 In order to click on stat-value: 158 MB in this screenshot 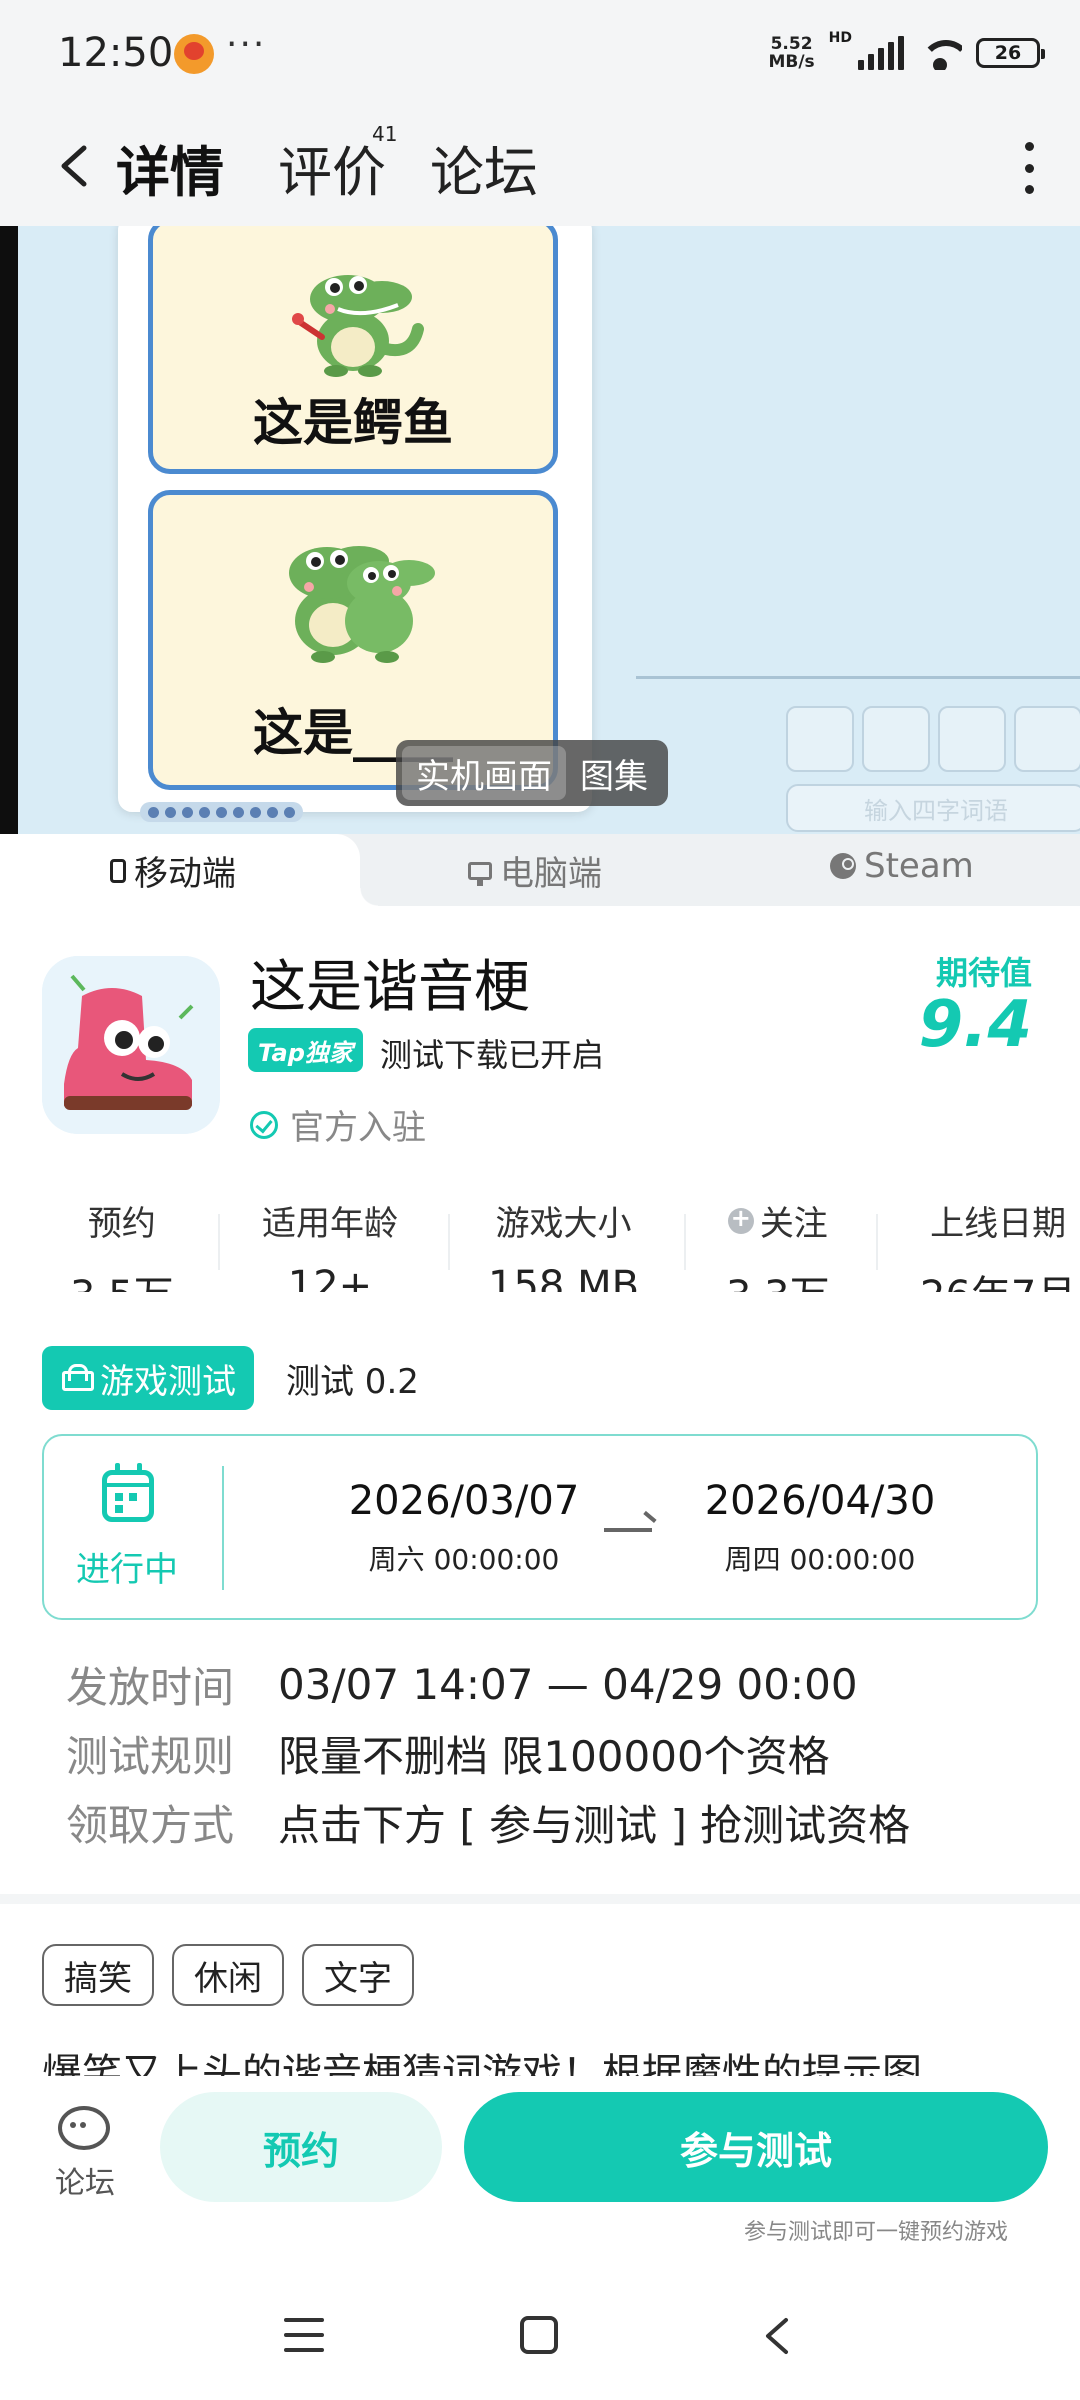, I will do `click(564, 1277)`.